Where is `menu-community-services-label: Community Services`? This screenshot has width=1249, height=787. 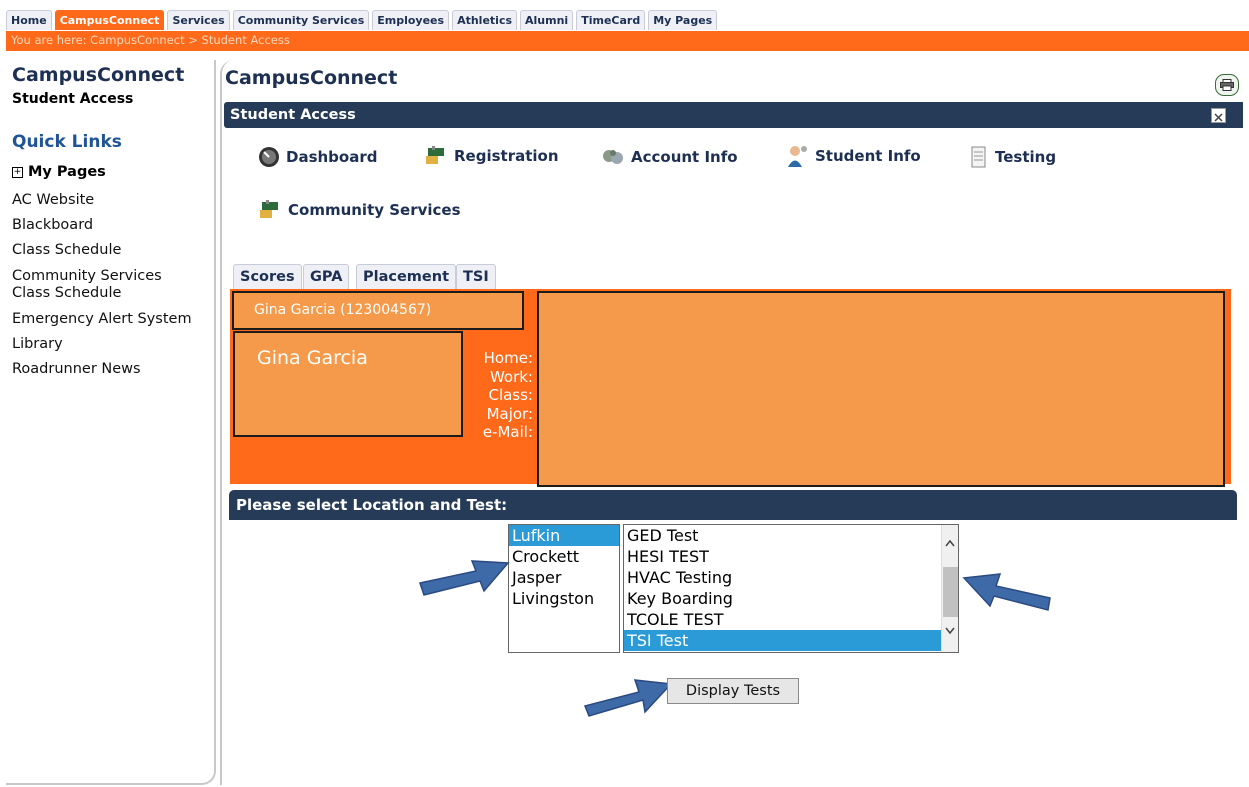
menu-community-services-label: Community Services is located at coordinates (374, 210).